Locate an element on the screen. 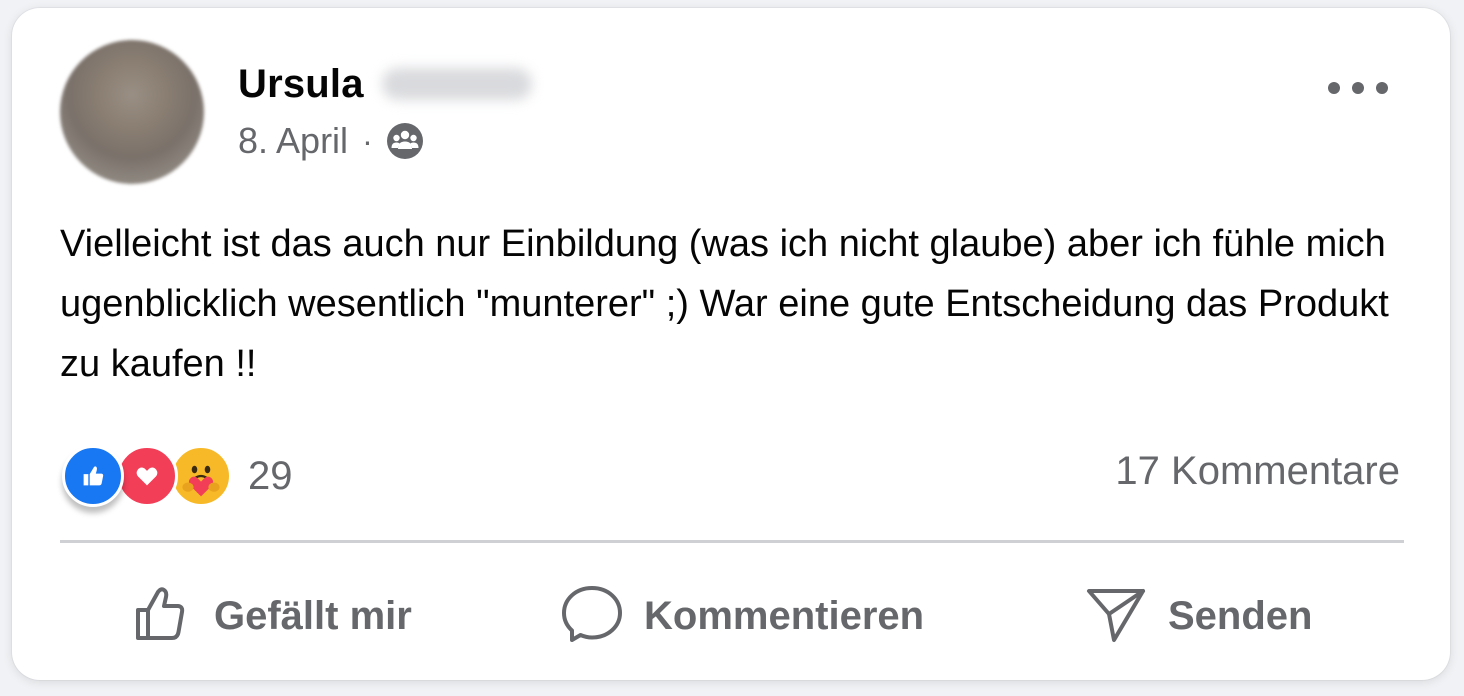 This screenshot has height=696, width=1464. like-button: Gefällt mir is located at coordinates (271, 616).